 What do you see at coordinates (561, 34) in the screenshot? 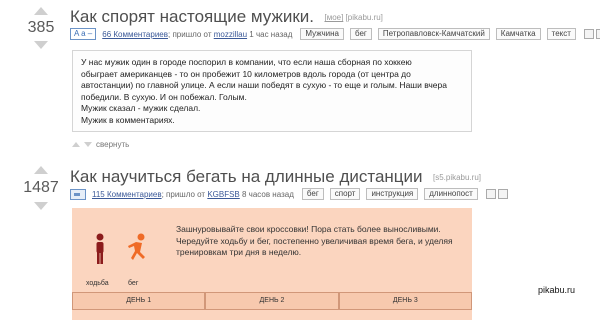
I see `tag: текст` at bounding box center [561, 34].